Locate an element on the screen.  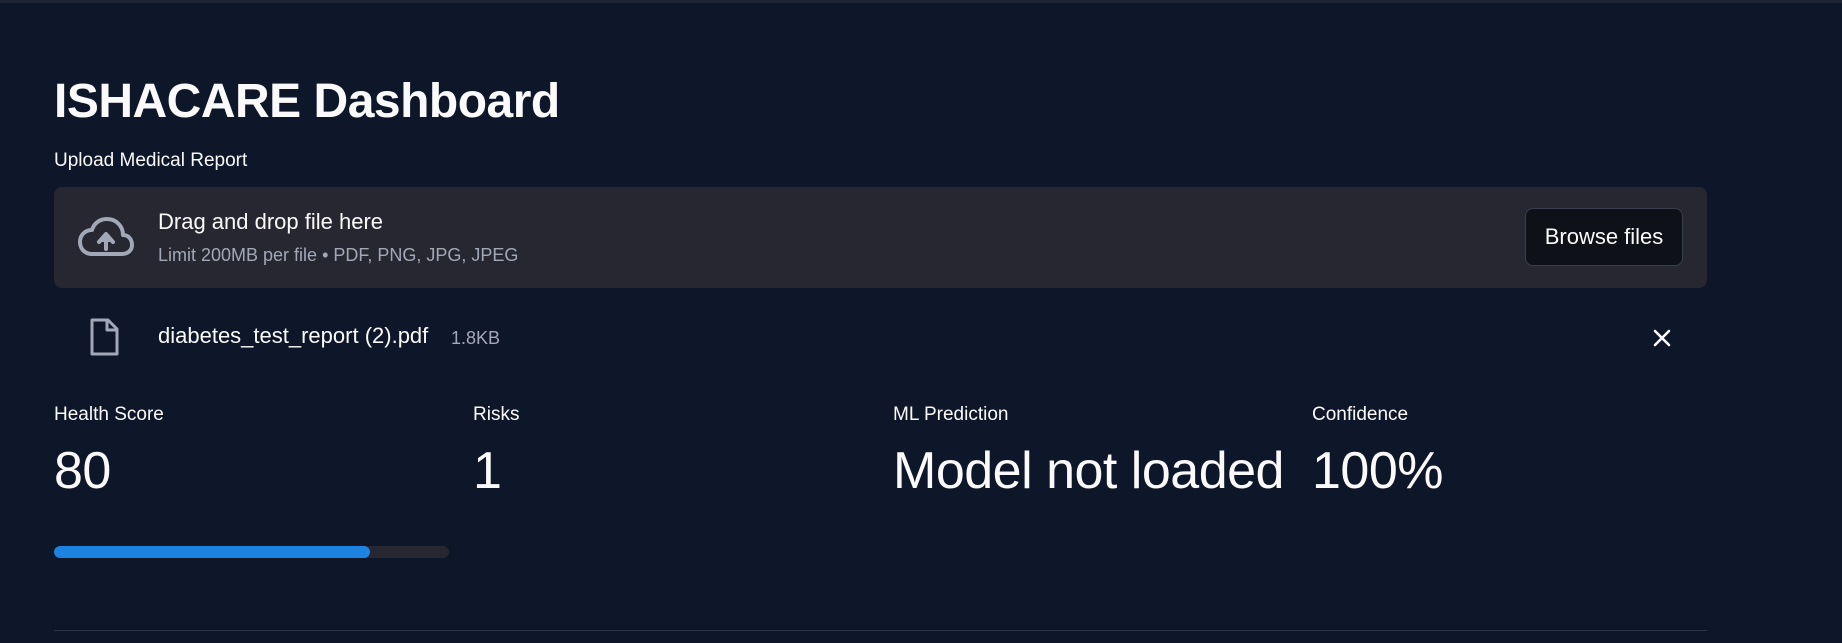
divider is located at coordinates (880, 630).